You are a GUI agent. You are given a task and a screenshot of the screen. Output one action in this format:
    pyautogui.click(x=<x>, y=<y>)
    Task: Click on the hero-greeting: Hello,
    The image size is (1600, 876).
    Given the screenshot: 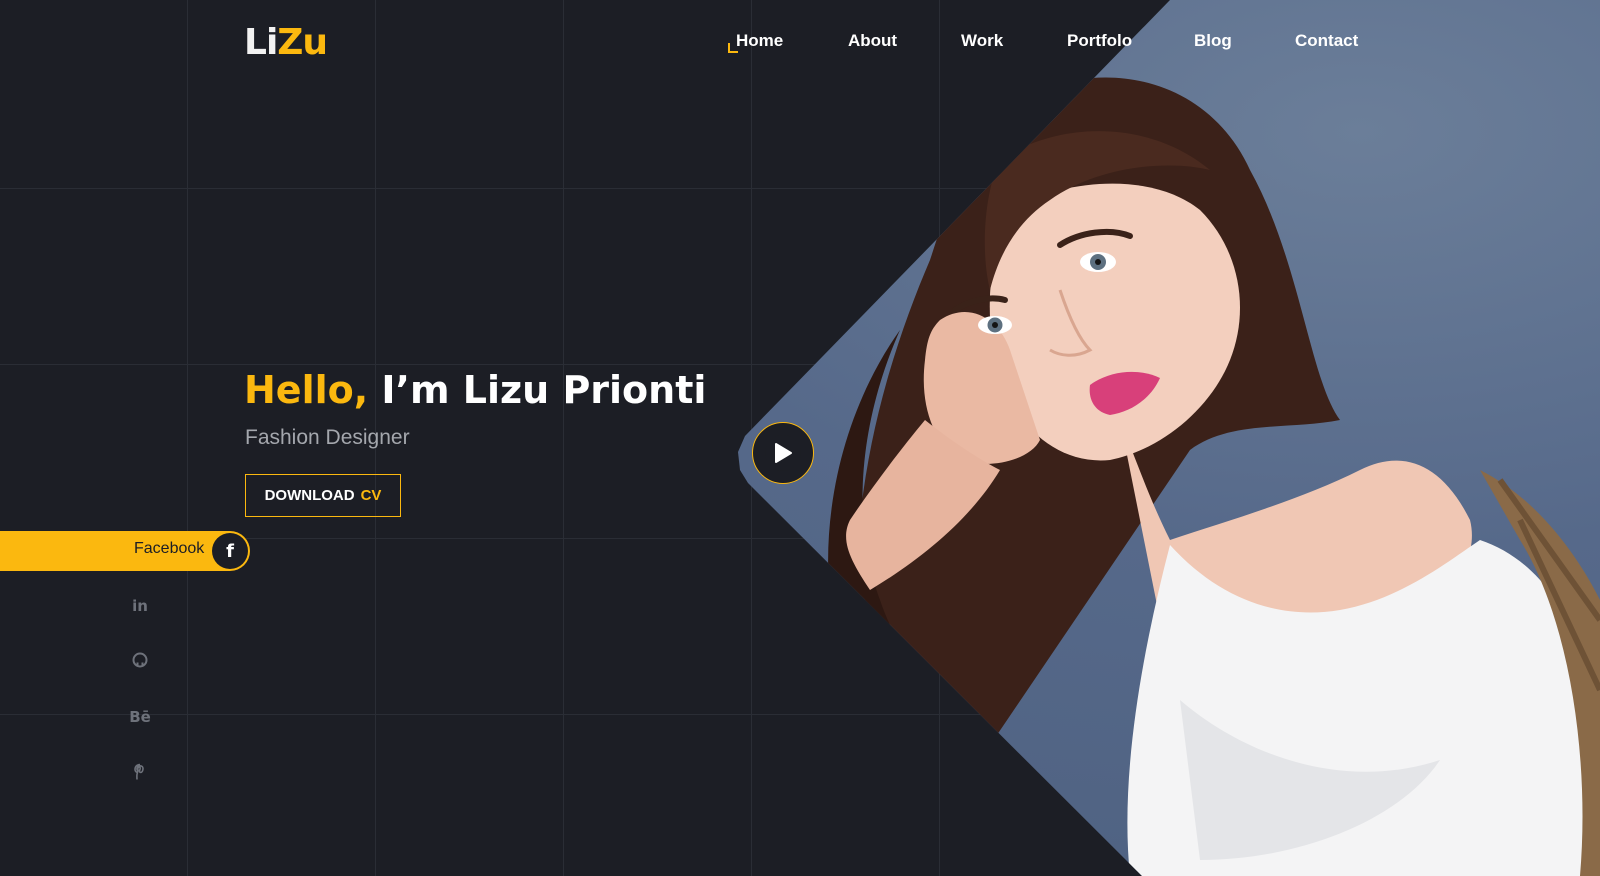 What is the action you would take?
    pyautogui.click(x=306, y=390)
    